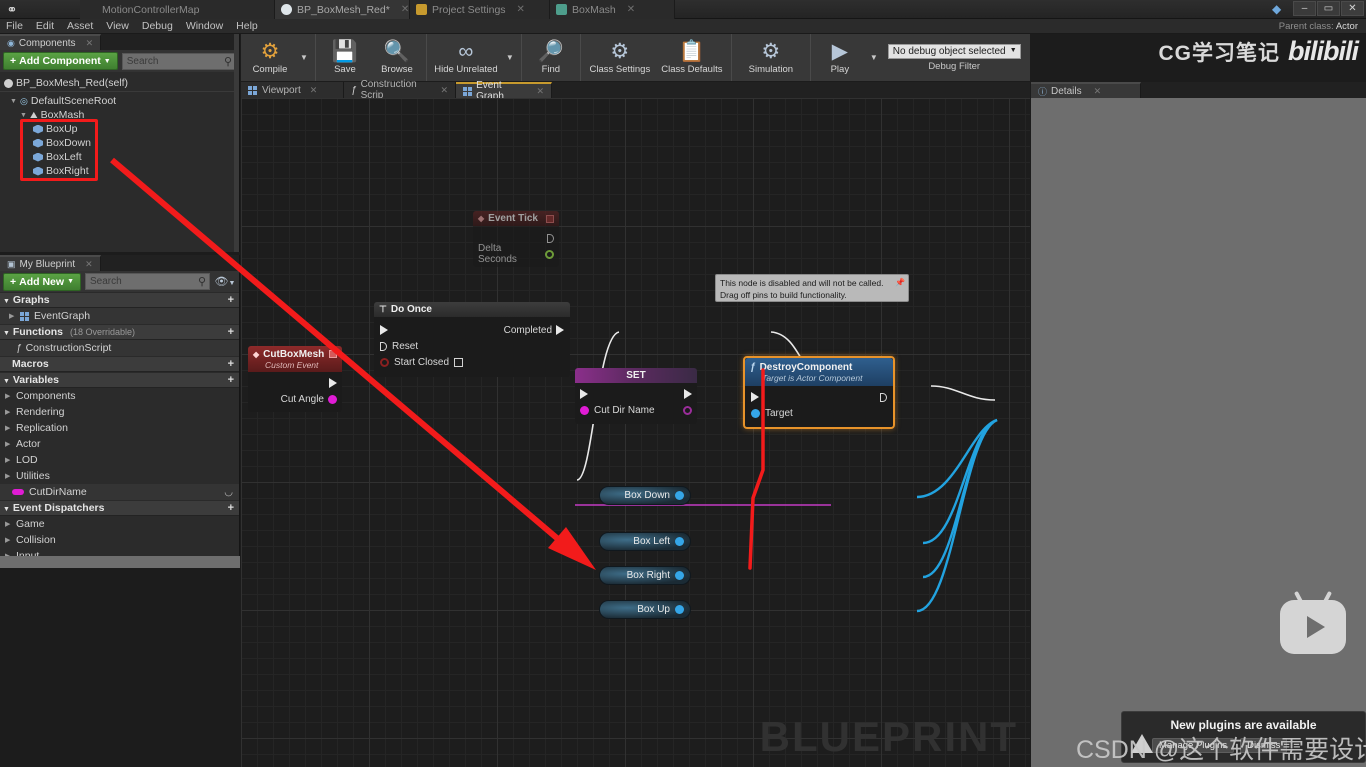 This screenshot has width=1366, height=767. I want to click on class-settings-label: Class Settings, so click(620, 69).